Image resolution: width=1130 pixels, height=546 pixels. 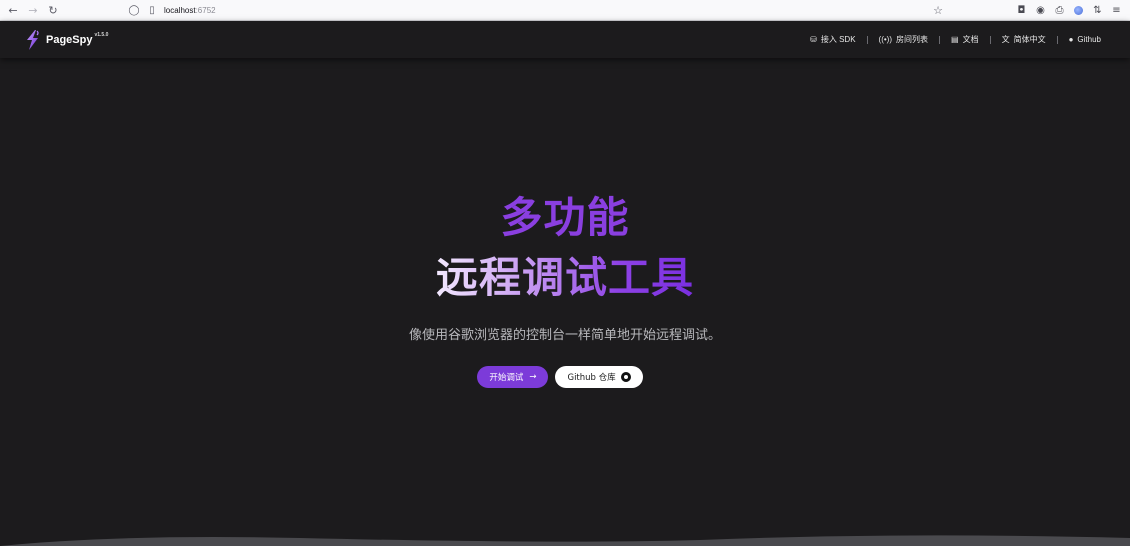 What do you see at coordinates (813, 39) in the screenshot?
I see `sdk-icon: ⛁` at bounding box center [813, 39].